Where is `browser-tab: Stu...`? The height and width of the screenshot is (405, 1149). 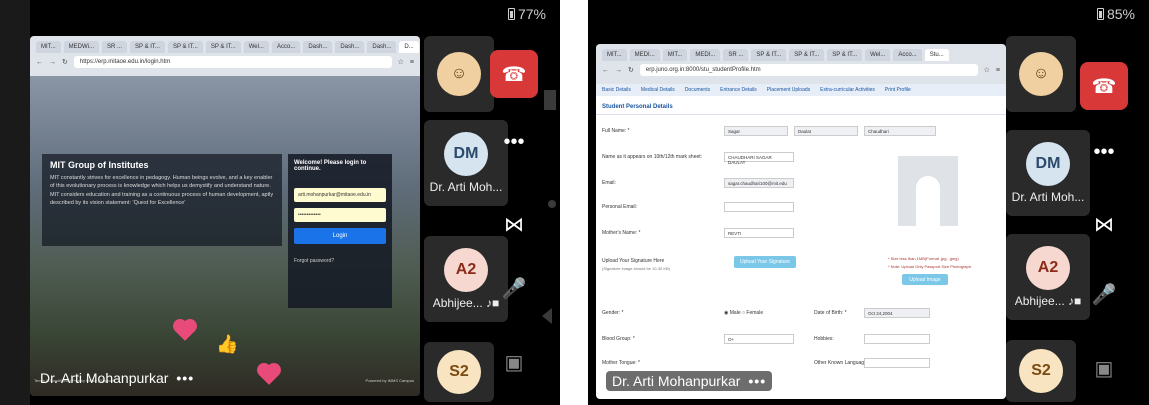 browser-tab: Stu... is located at coordinates (936, 55).